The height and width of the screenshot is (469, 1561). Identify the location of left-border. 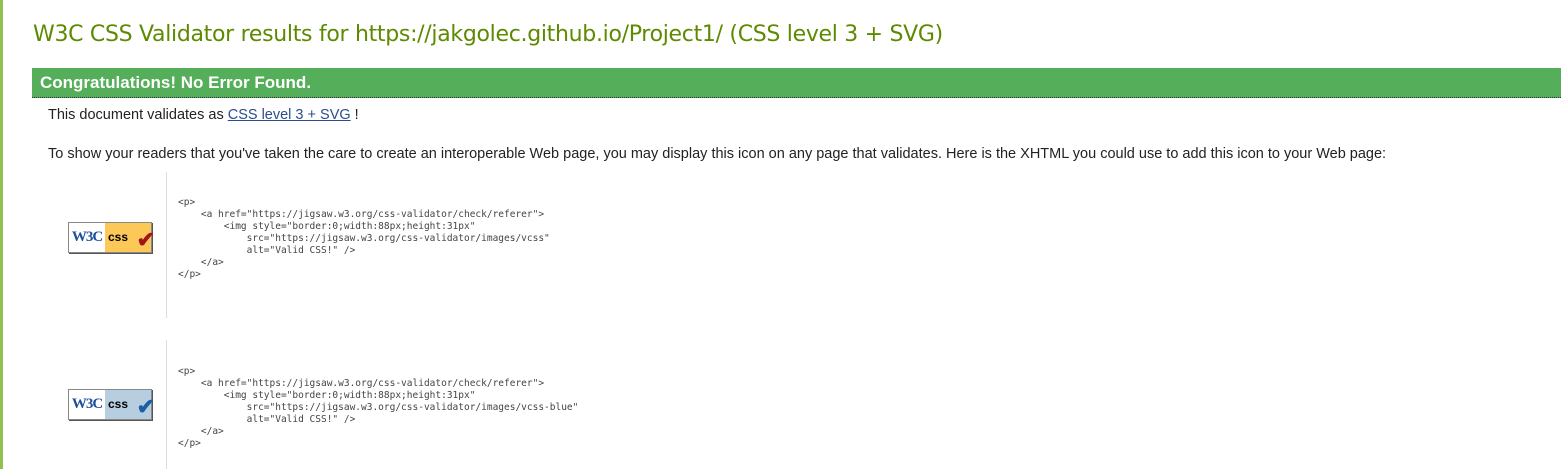
(1, 234).